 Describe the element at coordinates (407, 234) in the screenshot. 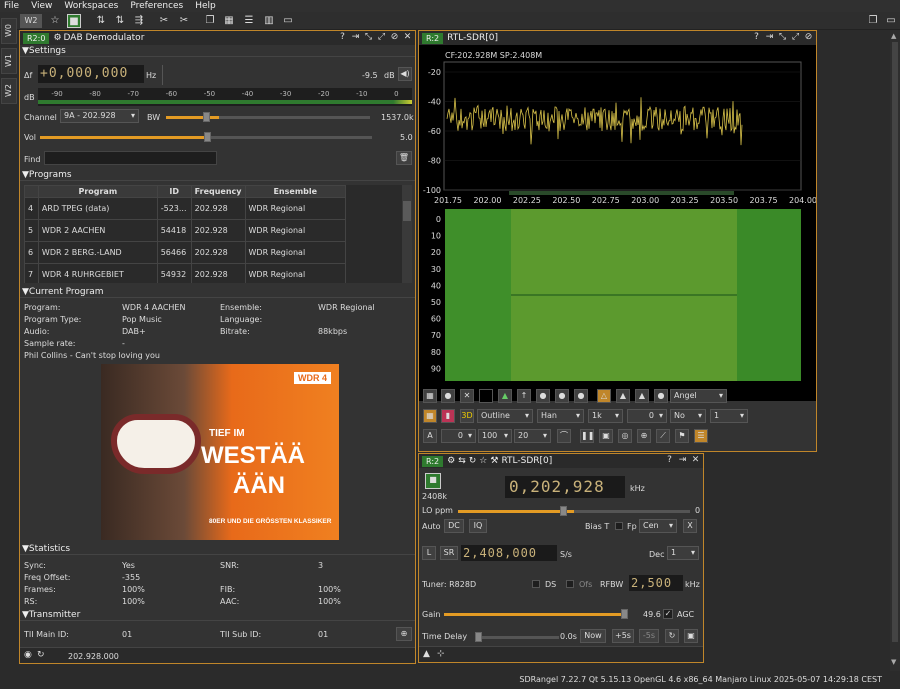

I see `table-scrollbar` at that location.